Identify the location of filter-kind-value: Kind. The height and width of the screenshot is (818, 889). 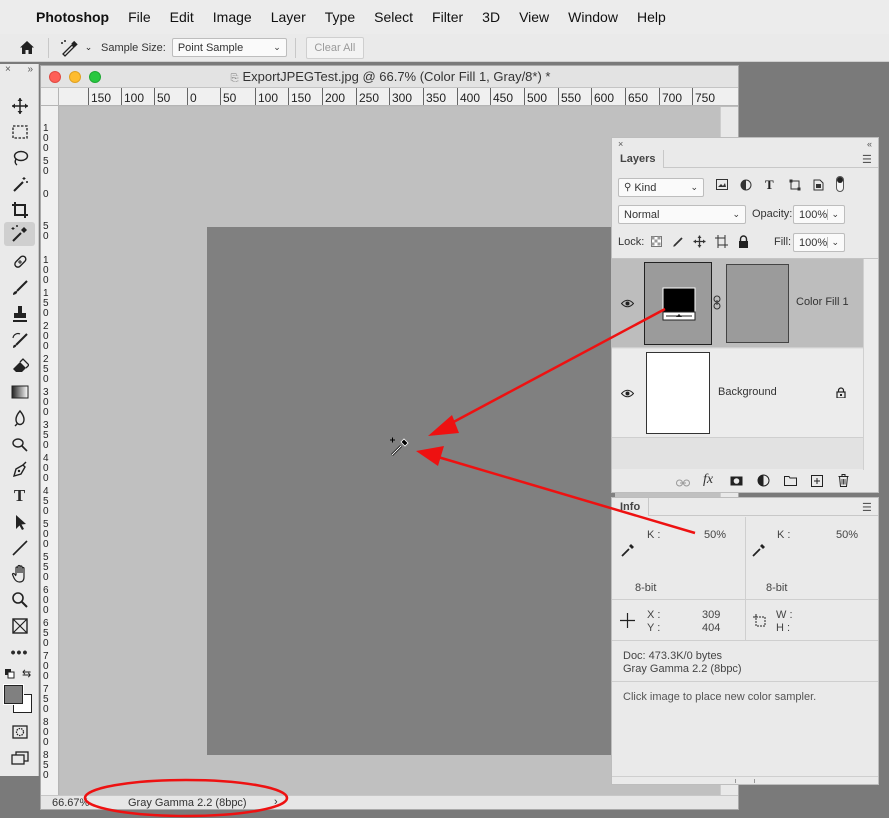
(645, 187).